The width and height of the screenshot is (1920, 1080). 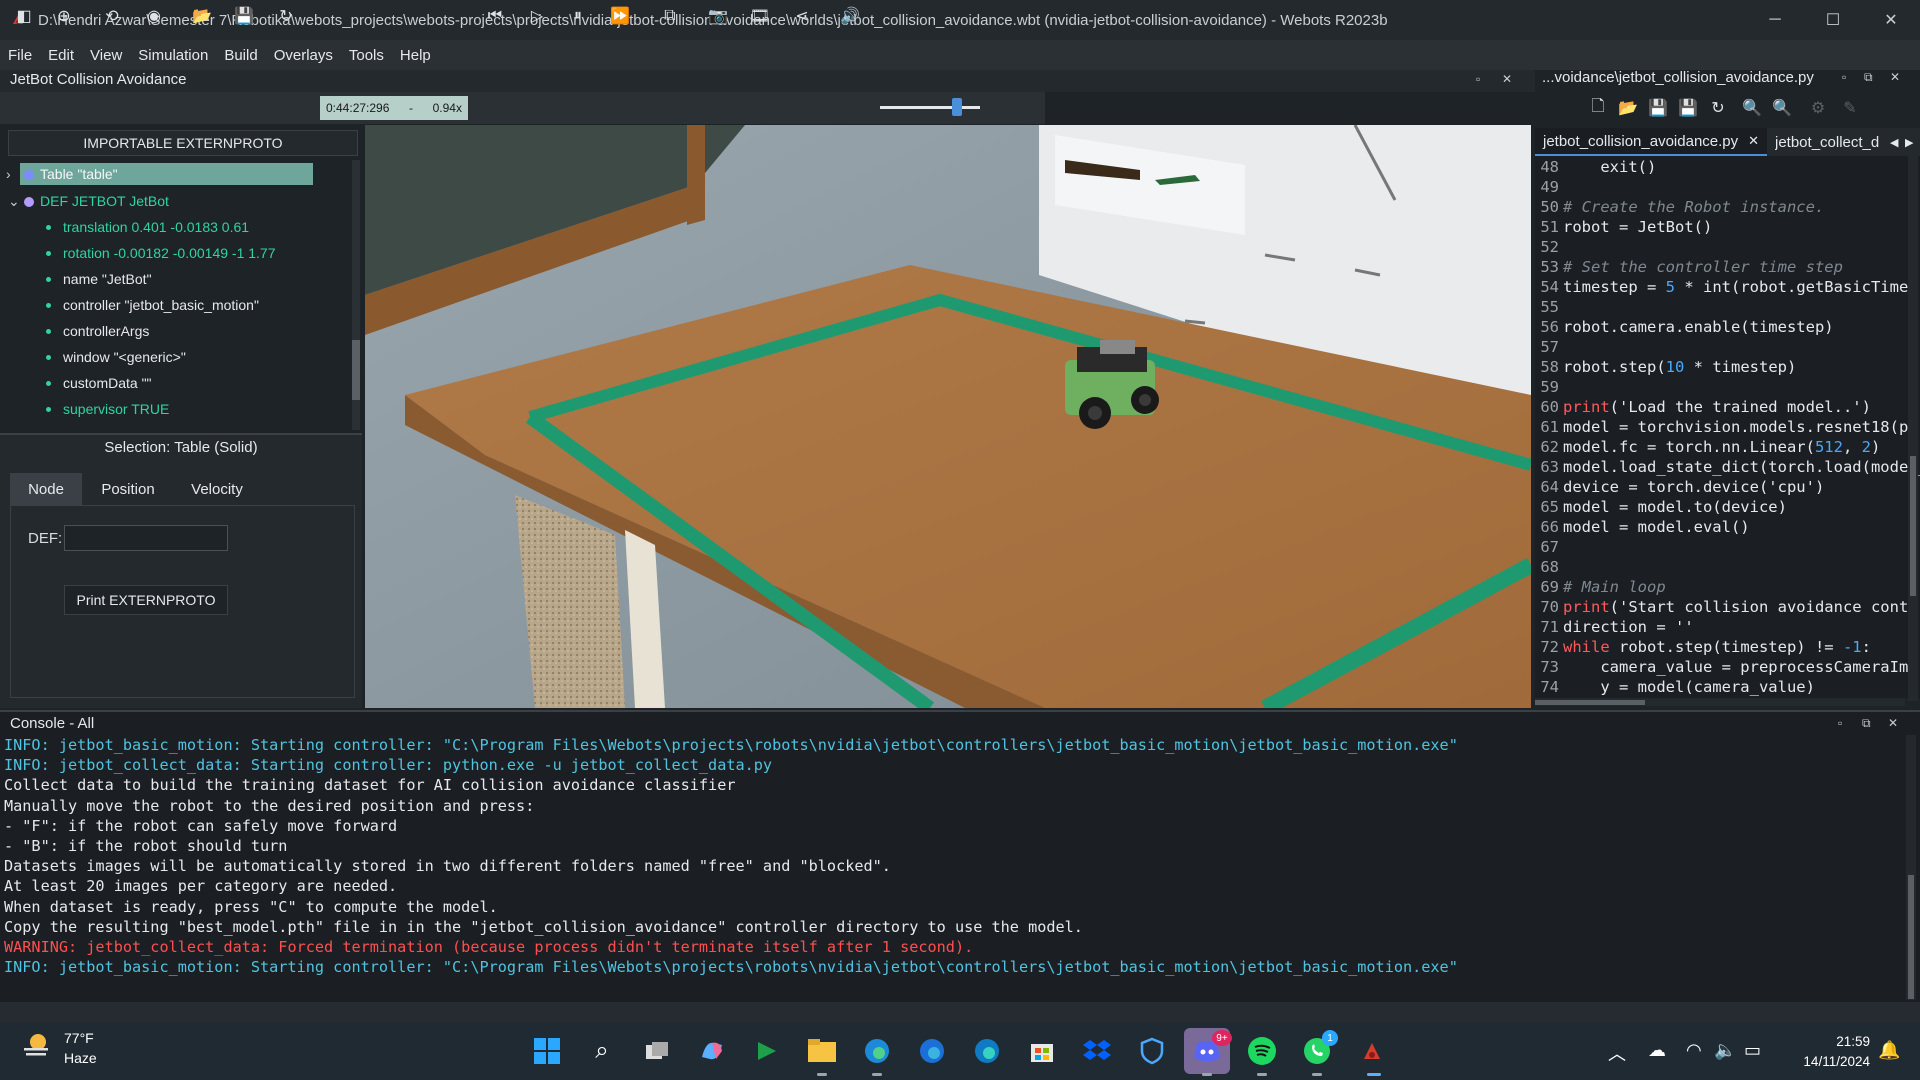 I want to click on code-line: 70 print('Start collision avoidance contr, so click(x=1726, y=608).